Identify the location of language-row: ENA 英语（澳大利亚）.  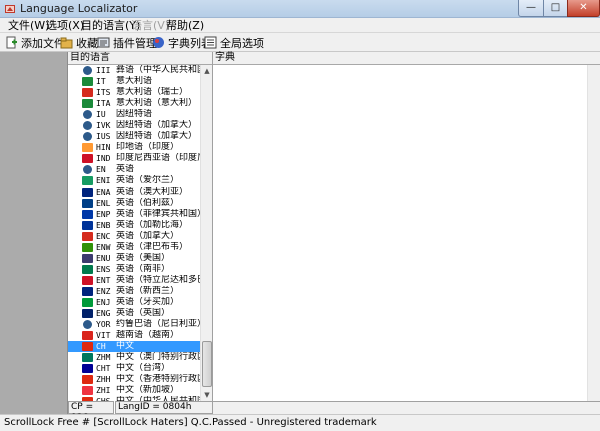
(134, 192).